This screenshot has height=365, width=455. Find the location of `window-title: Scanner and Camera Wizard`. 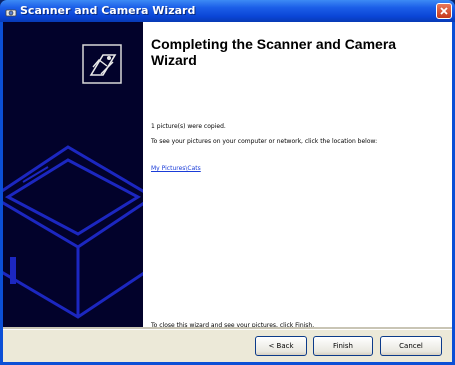

window-title: Scanner and Camera Wizard is located at coordinates (108, 10).